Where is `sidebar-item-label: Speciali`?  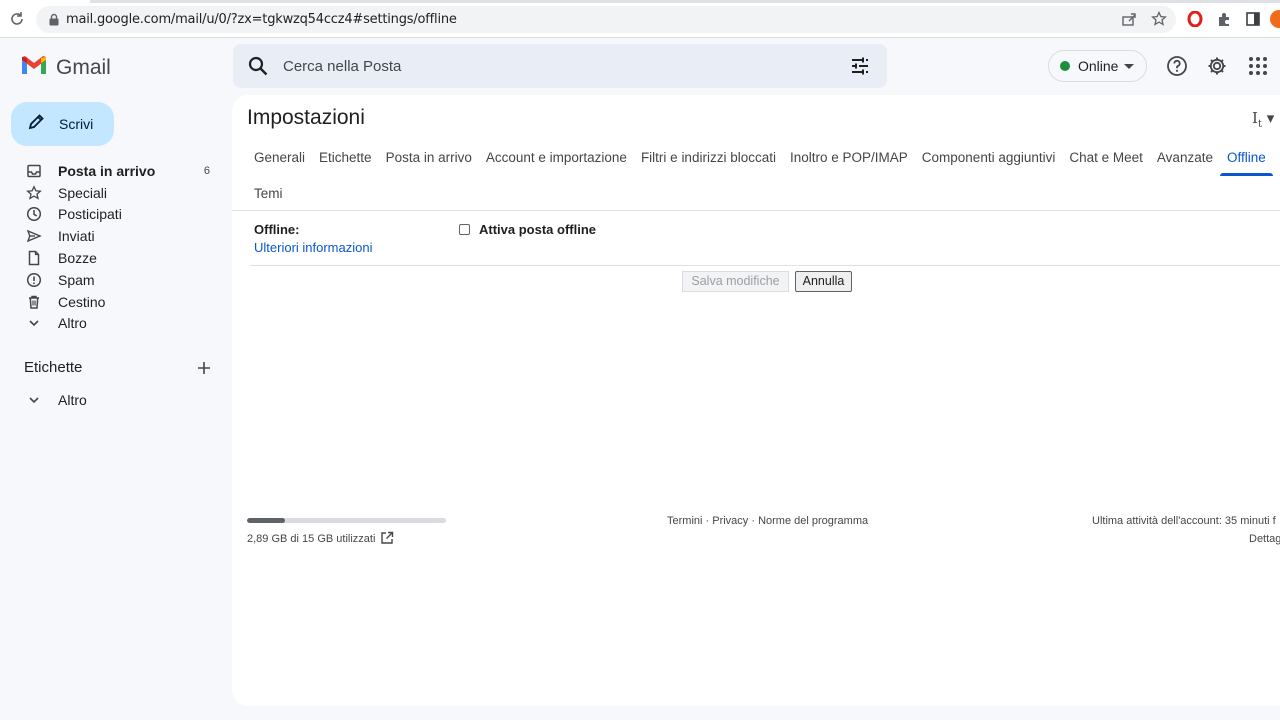 sidebar-item-label: Speciali is located at coordinates (83, 192).